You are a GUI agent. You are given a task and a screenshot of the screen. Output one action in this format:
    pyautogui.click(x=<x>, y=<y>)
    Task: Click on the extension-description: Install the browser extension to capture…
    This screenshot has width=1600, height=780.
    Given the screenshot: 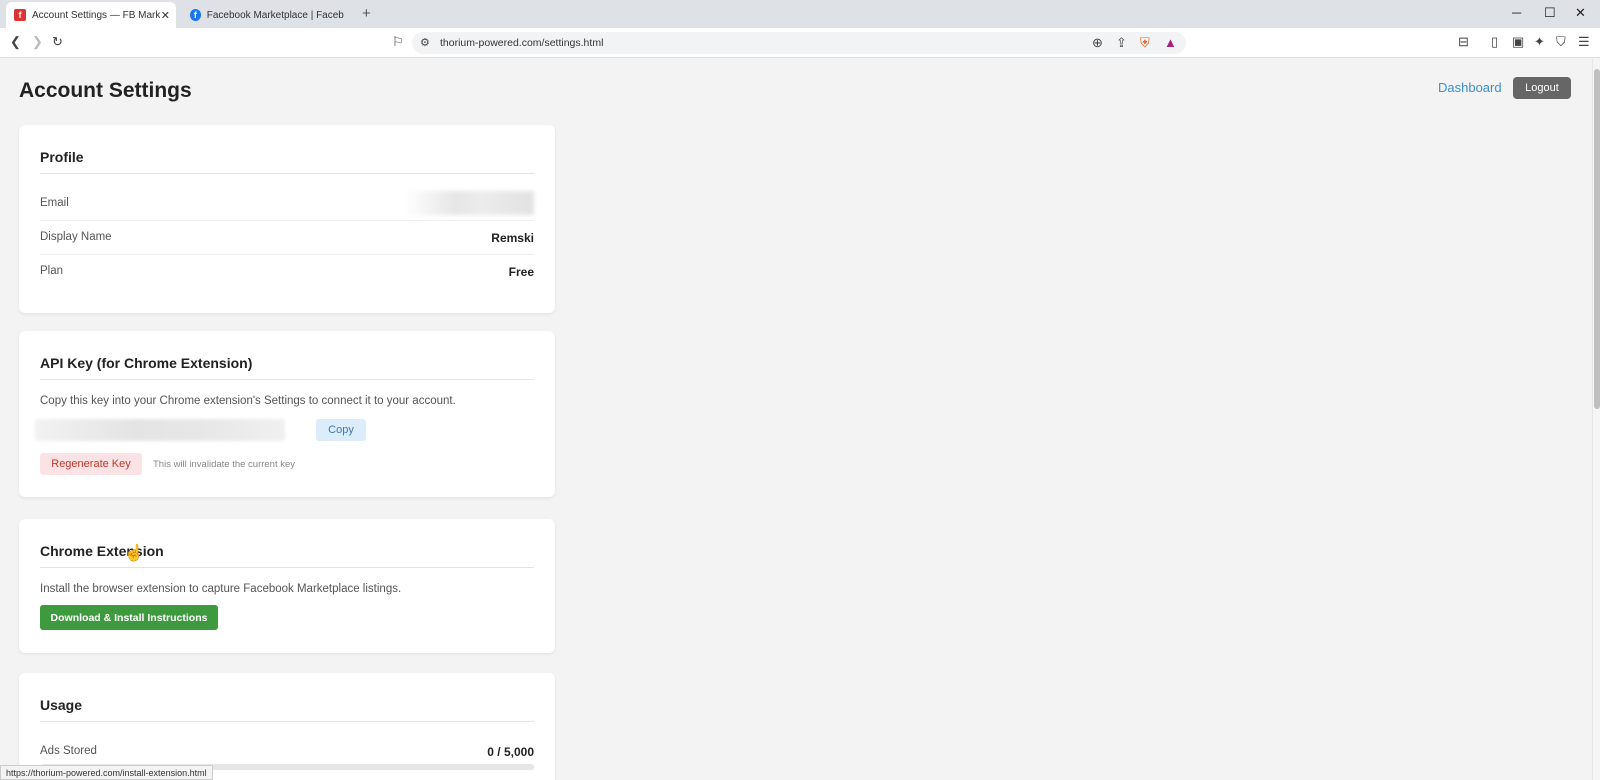 What is the action you would take?
    pyautogui.click(x=221, y=589)
    